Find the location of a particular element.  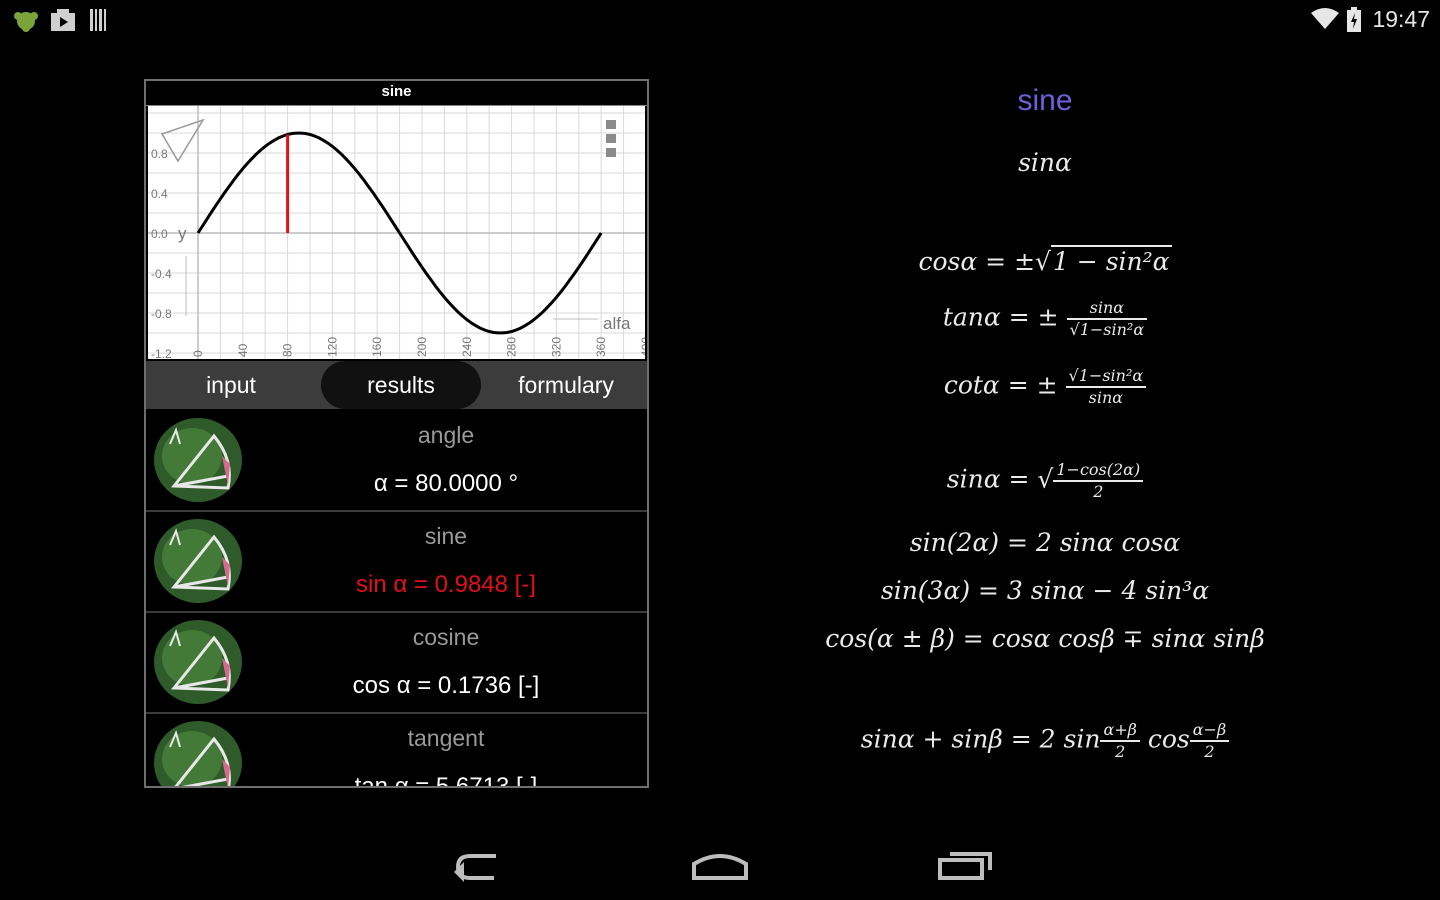

cosine-icon is located at coordinates (198, 662).